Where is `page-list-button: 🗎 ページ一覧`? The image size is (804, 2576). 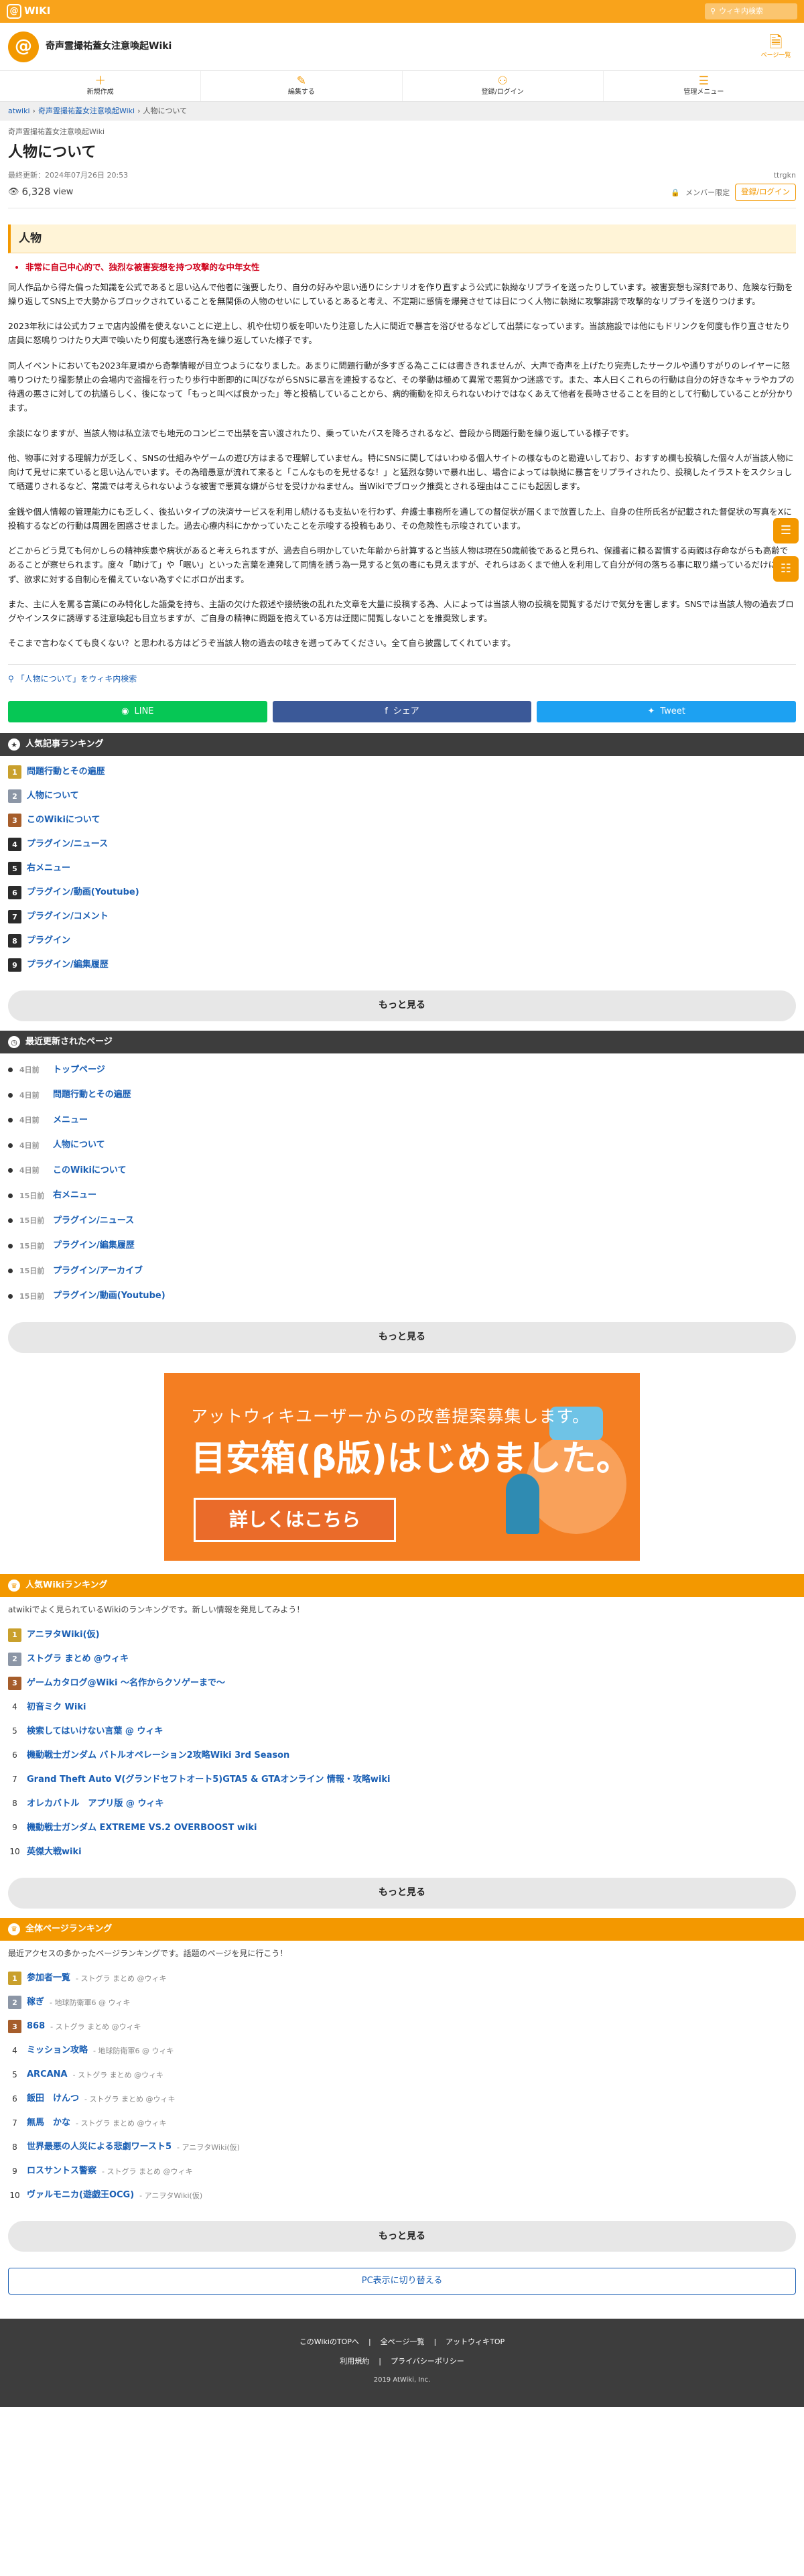 page-list-button: 🗎 ページ一覧 is located at coordinates (776, 47).